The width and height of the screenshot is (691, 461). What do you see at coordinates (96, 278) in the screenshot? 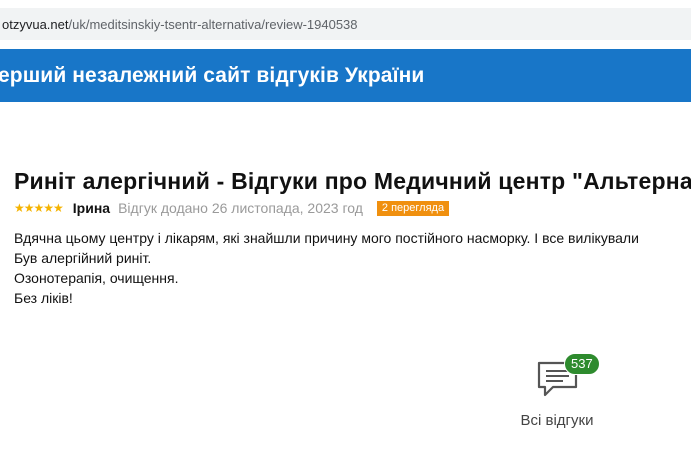
I see `review-text-line: Озонотерапія, очищення.` at bounding box center [96, 278].